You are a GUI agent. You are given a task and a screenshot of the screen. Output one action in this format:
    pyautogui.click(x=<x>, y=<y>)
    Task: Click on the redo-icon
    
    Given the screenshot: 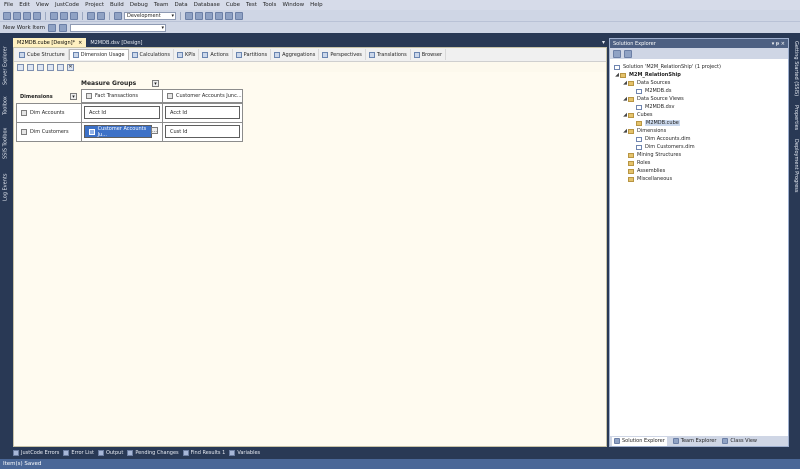 What is the action you would take?
    pyautogui.click(x=101, y=15)
    